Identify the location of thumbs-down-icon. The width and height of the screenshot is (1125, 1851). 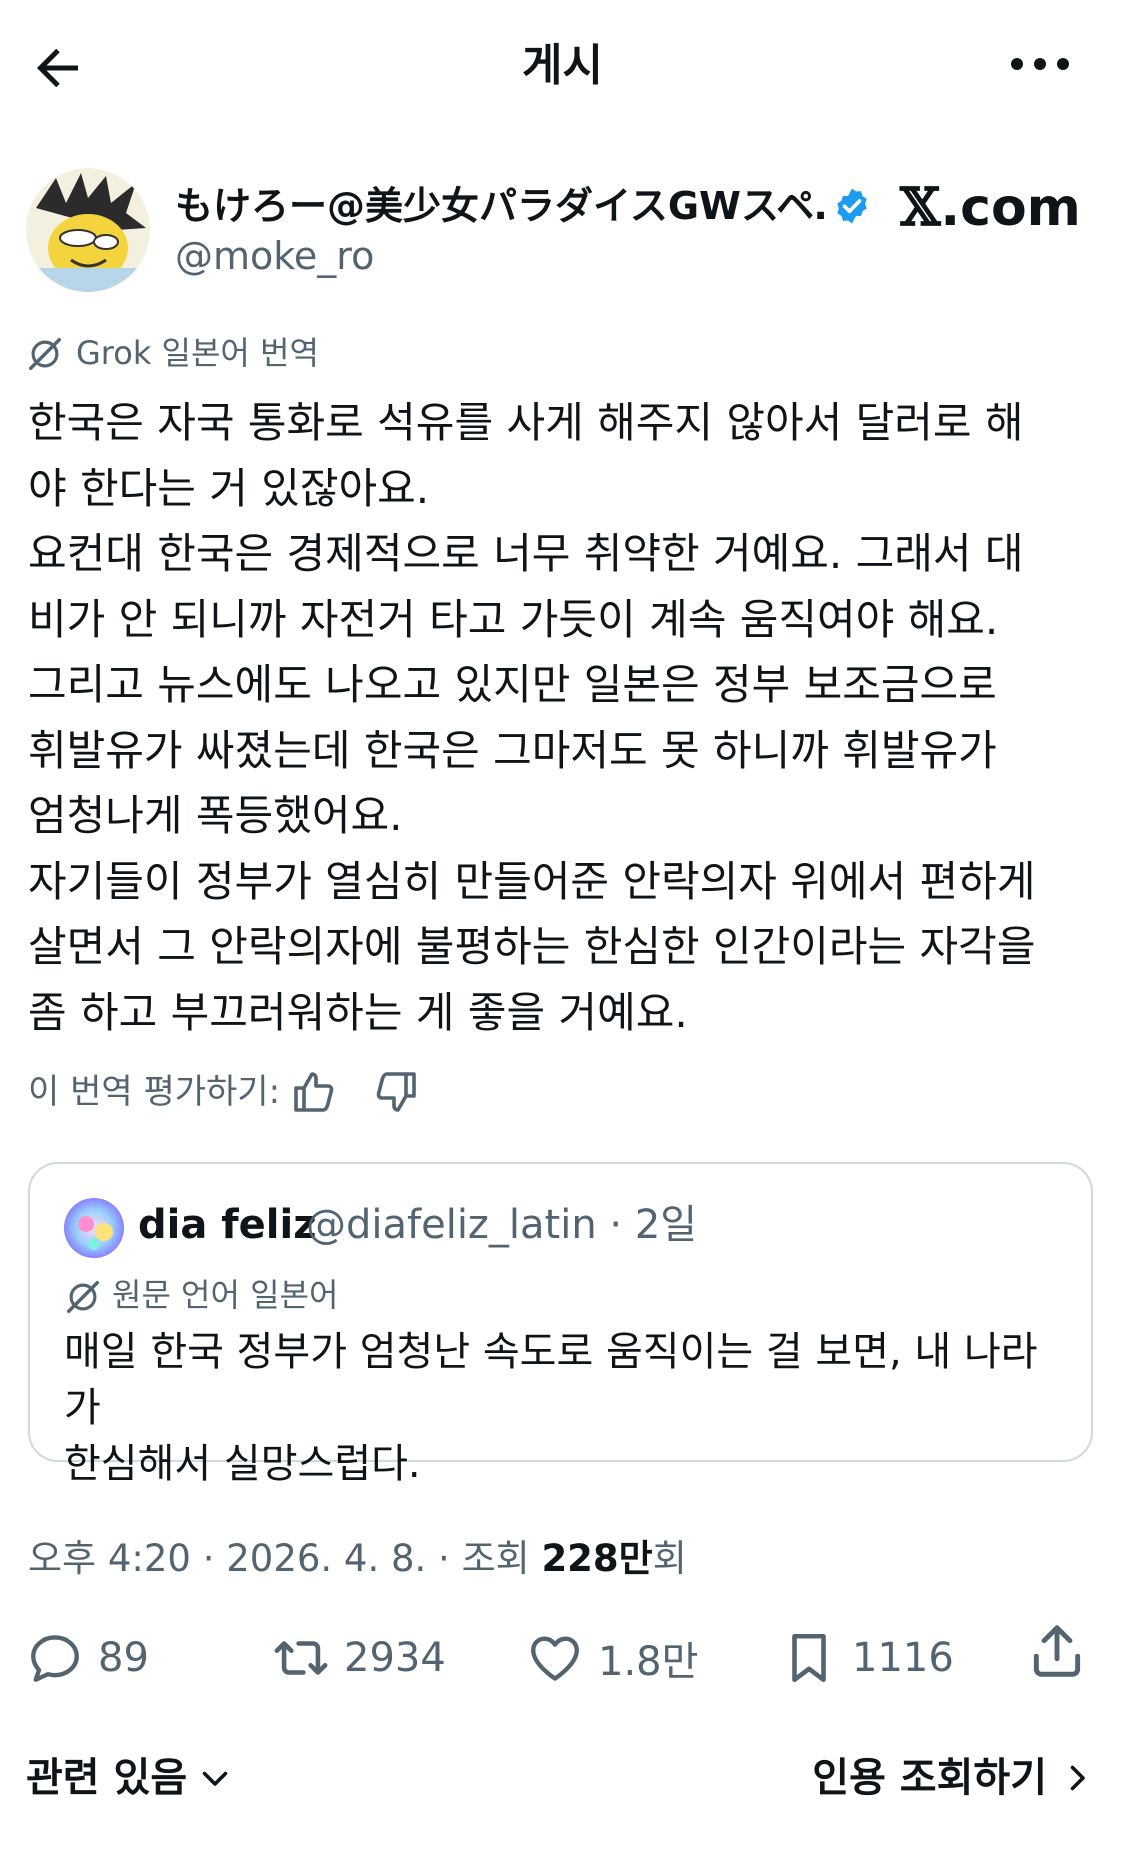
(396, 1092).